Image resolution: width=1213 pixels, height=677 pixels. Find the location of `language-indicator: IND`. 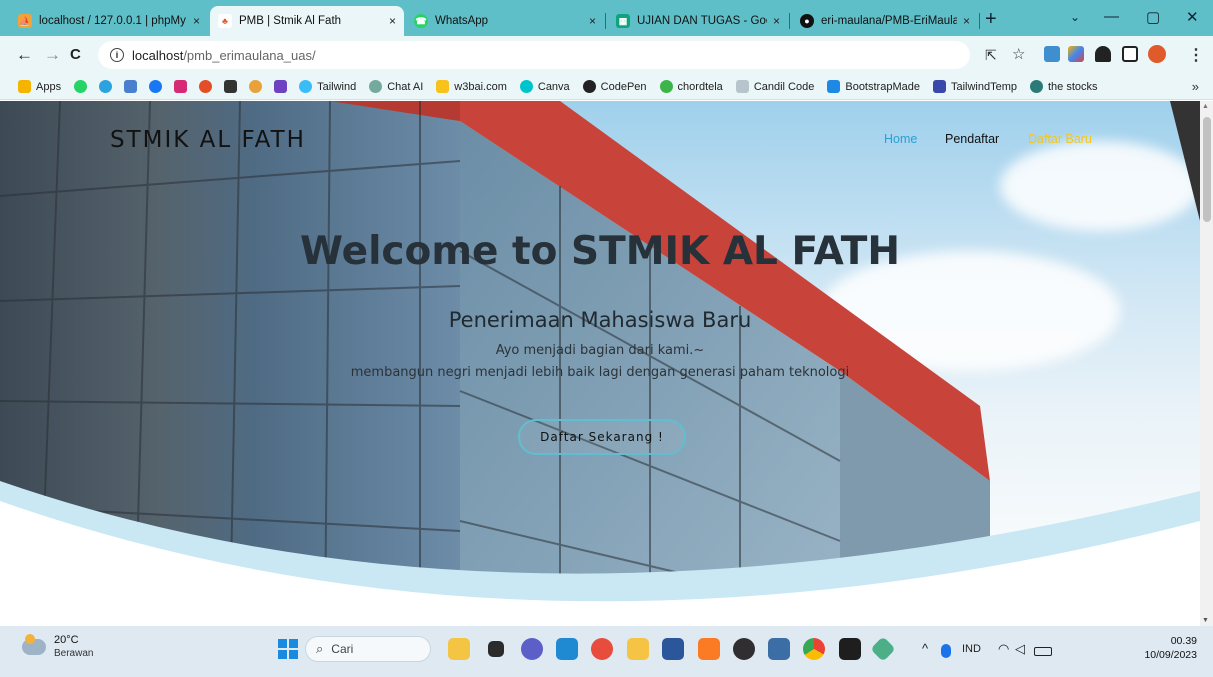

language-indicator: IND is located at coordinates (971, 649).